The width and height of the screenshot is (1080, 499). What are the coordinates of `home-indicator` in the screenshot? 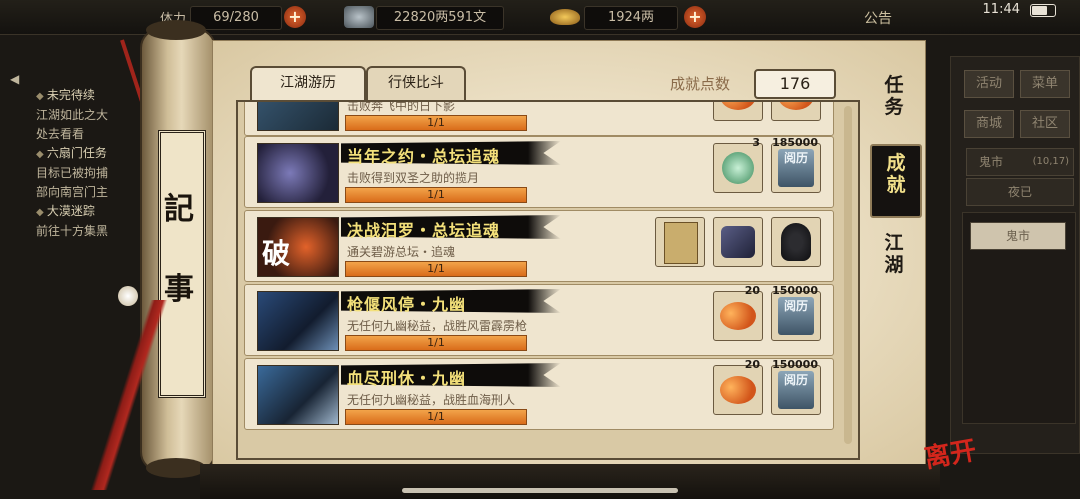 It's located at (540, 490).